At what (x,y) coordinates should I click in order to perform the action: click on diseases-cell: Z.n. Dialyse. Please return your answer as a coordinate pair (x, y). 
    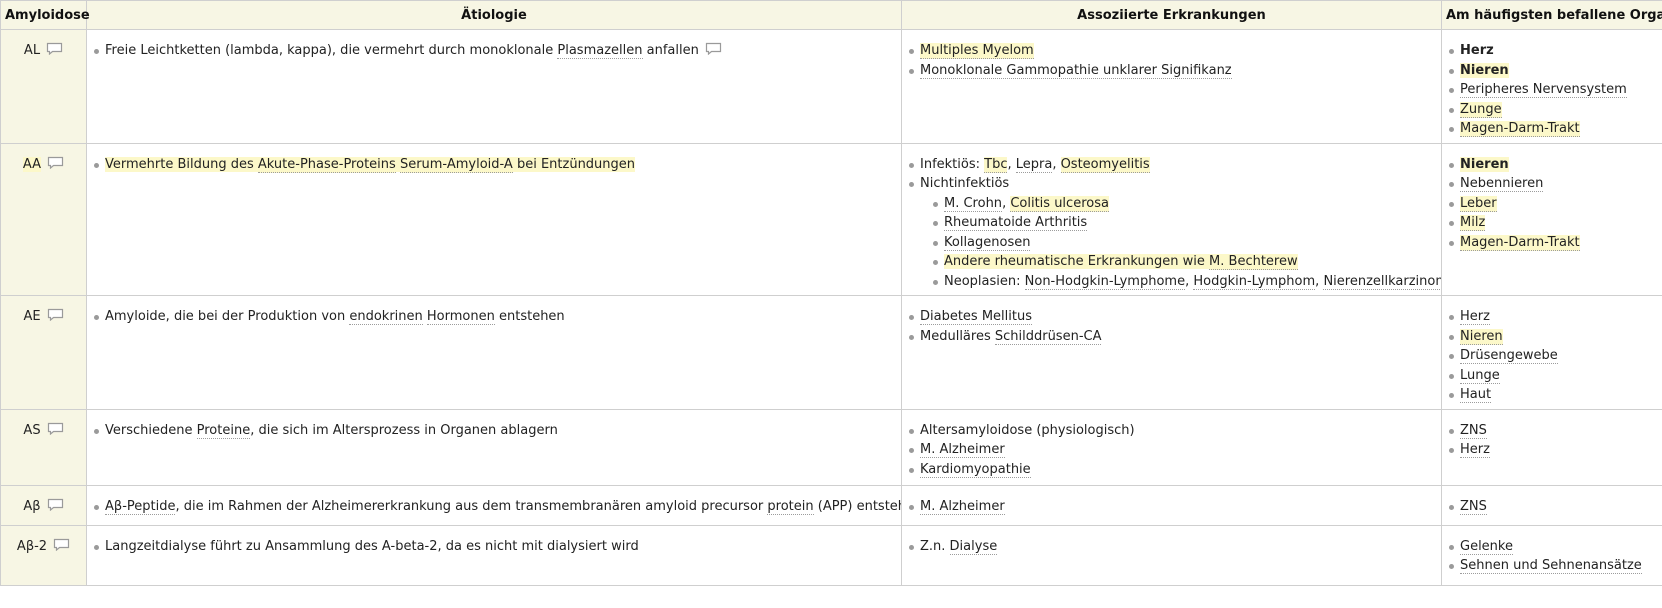
    Looking at the image, I should click on (1171, 555).